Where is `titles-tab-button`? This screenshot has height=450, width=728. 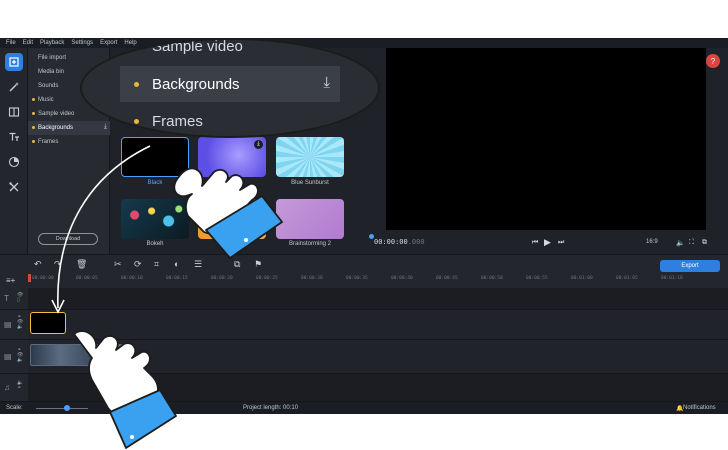 titles-tab-button is located at coordinates (14, 137).